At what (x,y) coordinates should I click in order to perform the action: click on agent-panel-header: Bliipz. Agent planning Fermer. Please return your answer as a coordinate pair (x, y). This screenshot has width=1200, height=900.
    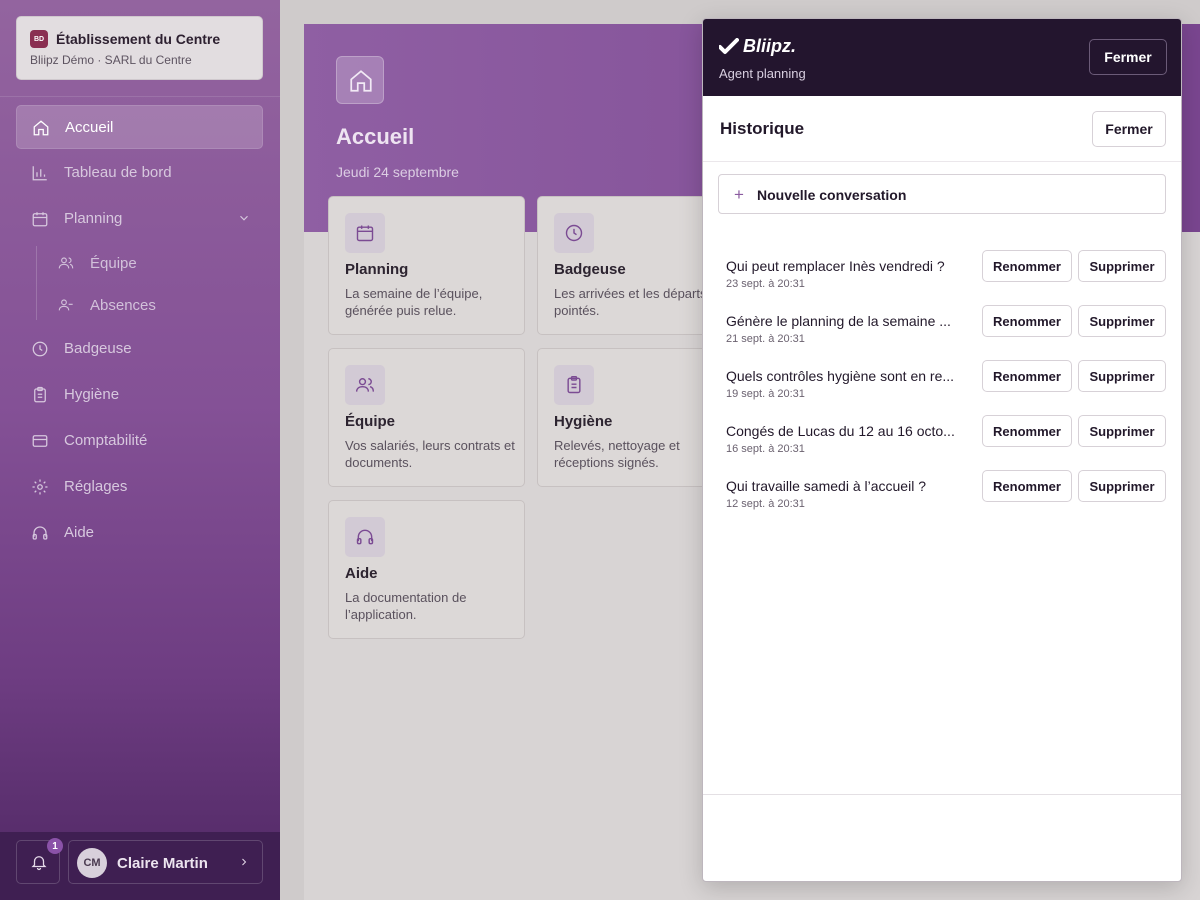
    Looking at the image, I should click on (942, 57).